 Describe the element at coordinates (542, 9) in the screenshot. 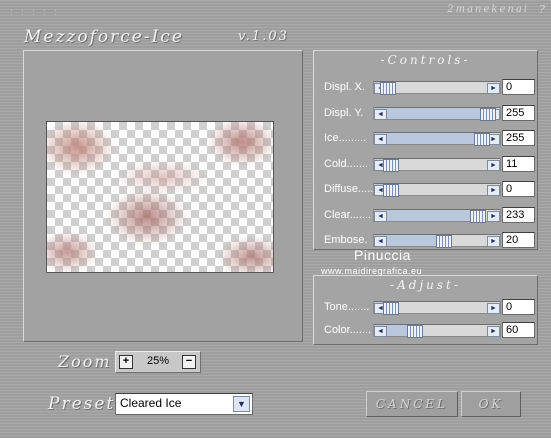

I see `help-button: ?` at that location.